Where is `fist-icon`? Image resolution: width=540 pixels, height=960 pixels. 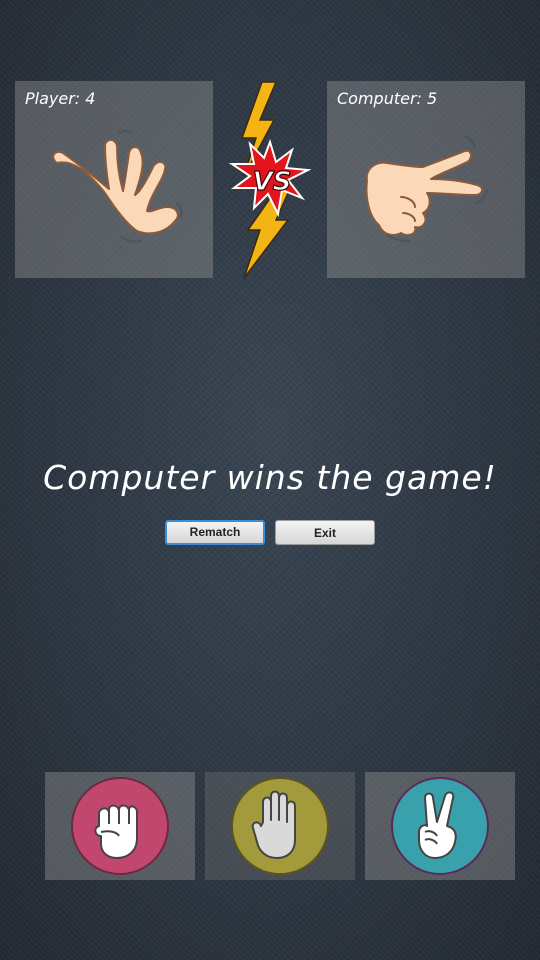 fist-icon is located at coordinates (120, 826).